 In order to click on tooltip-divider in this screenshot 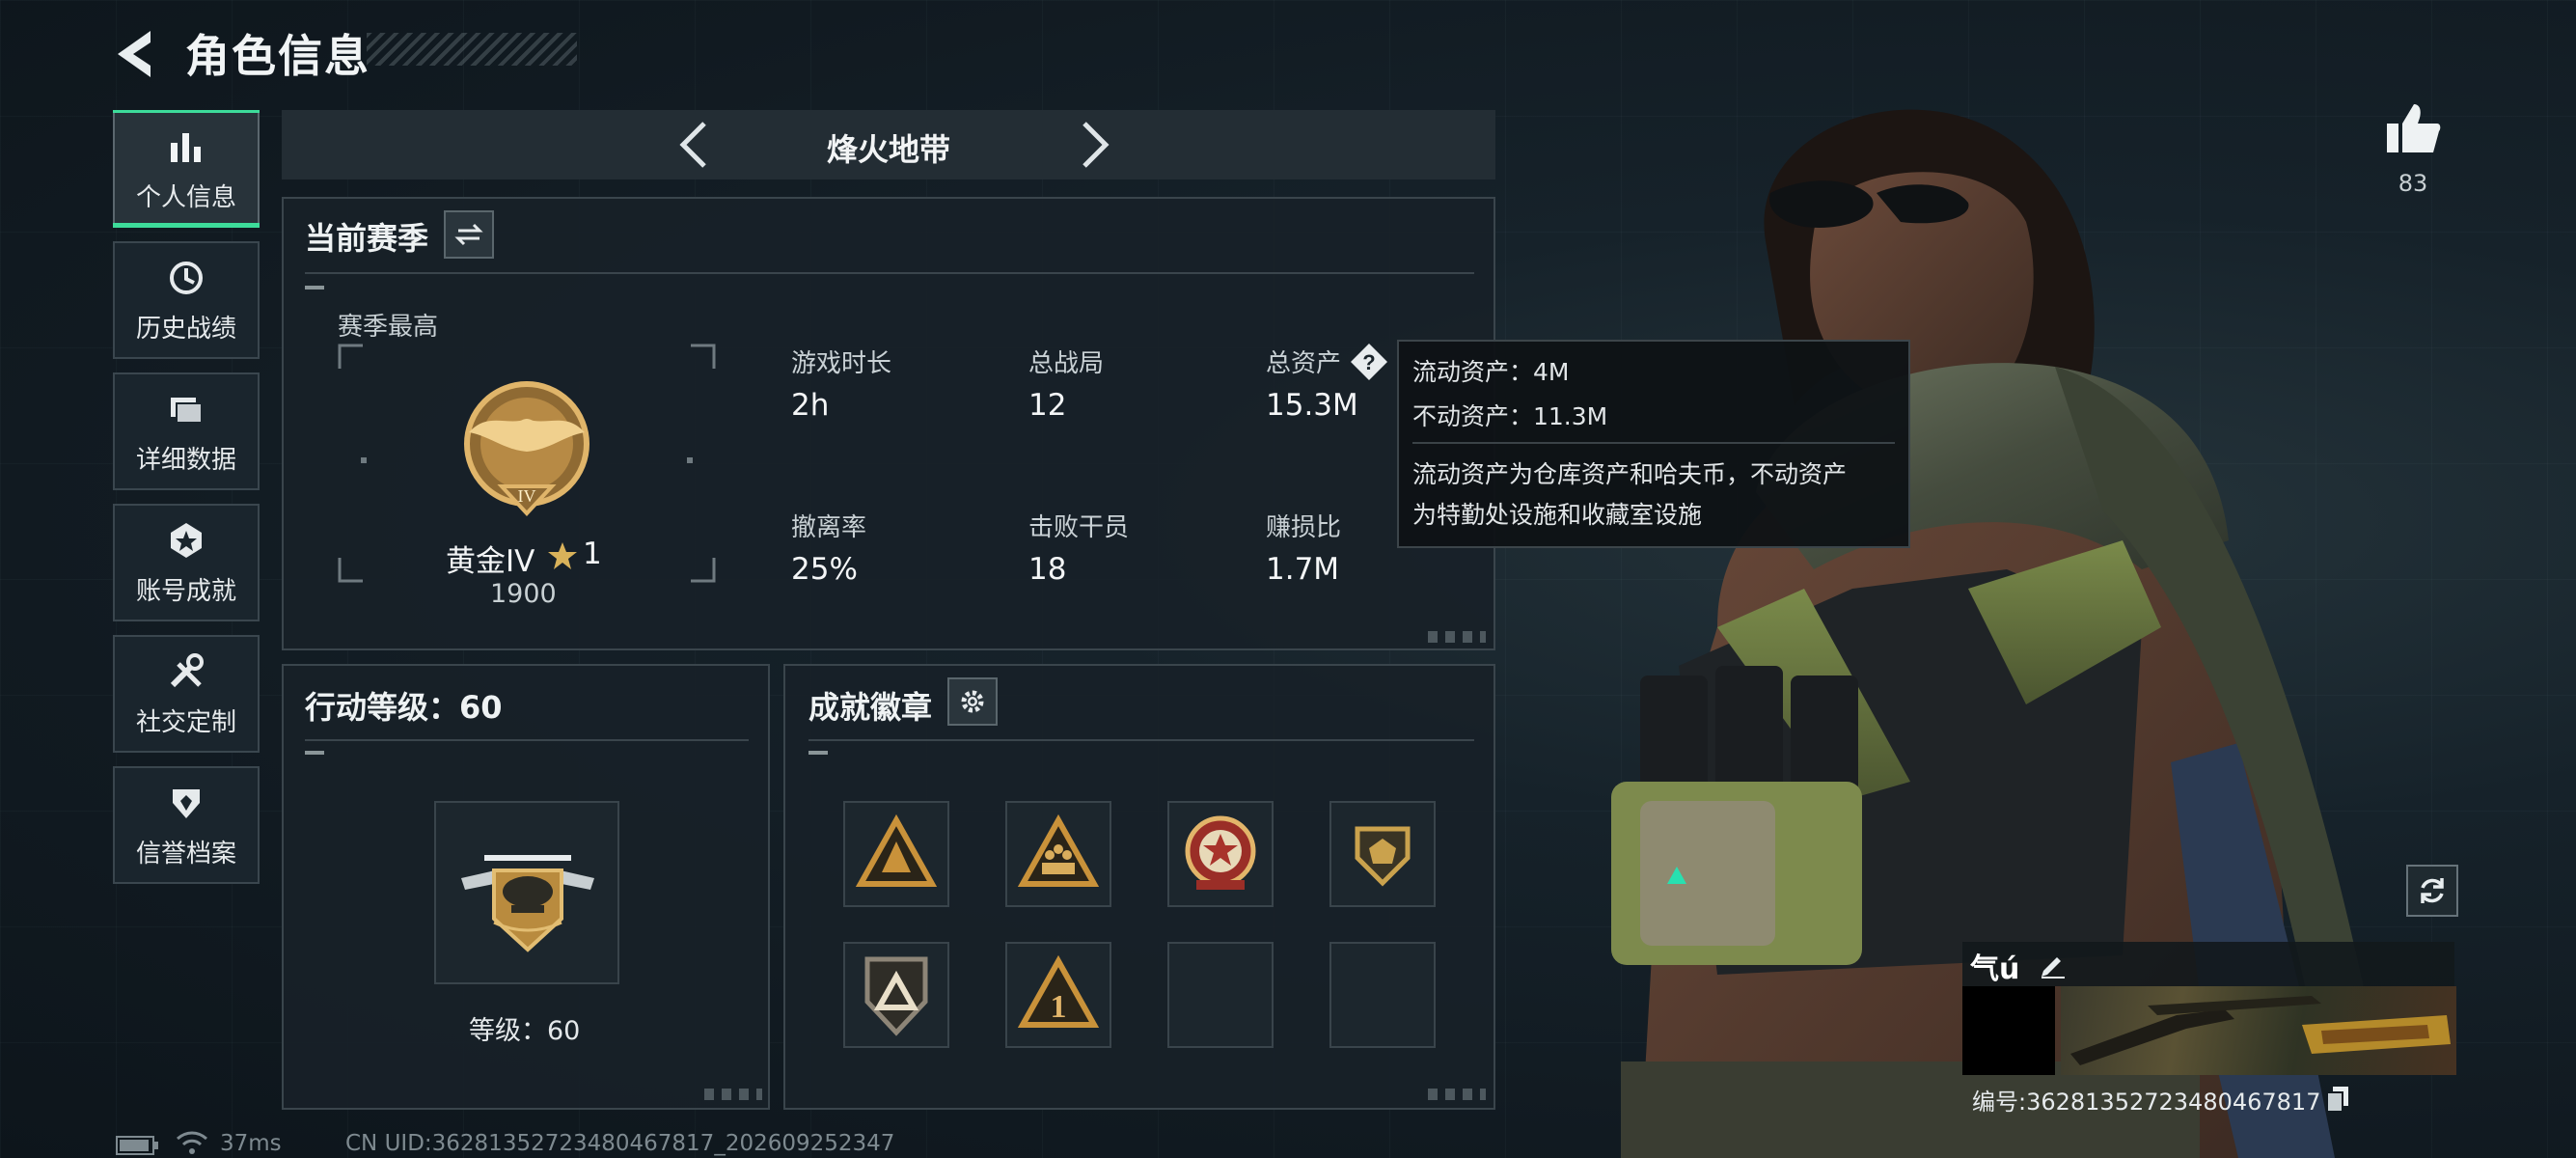, I will do `click(1653, 443)`.